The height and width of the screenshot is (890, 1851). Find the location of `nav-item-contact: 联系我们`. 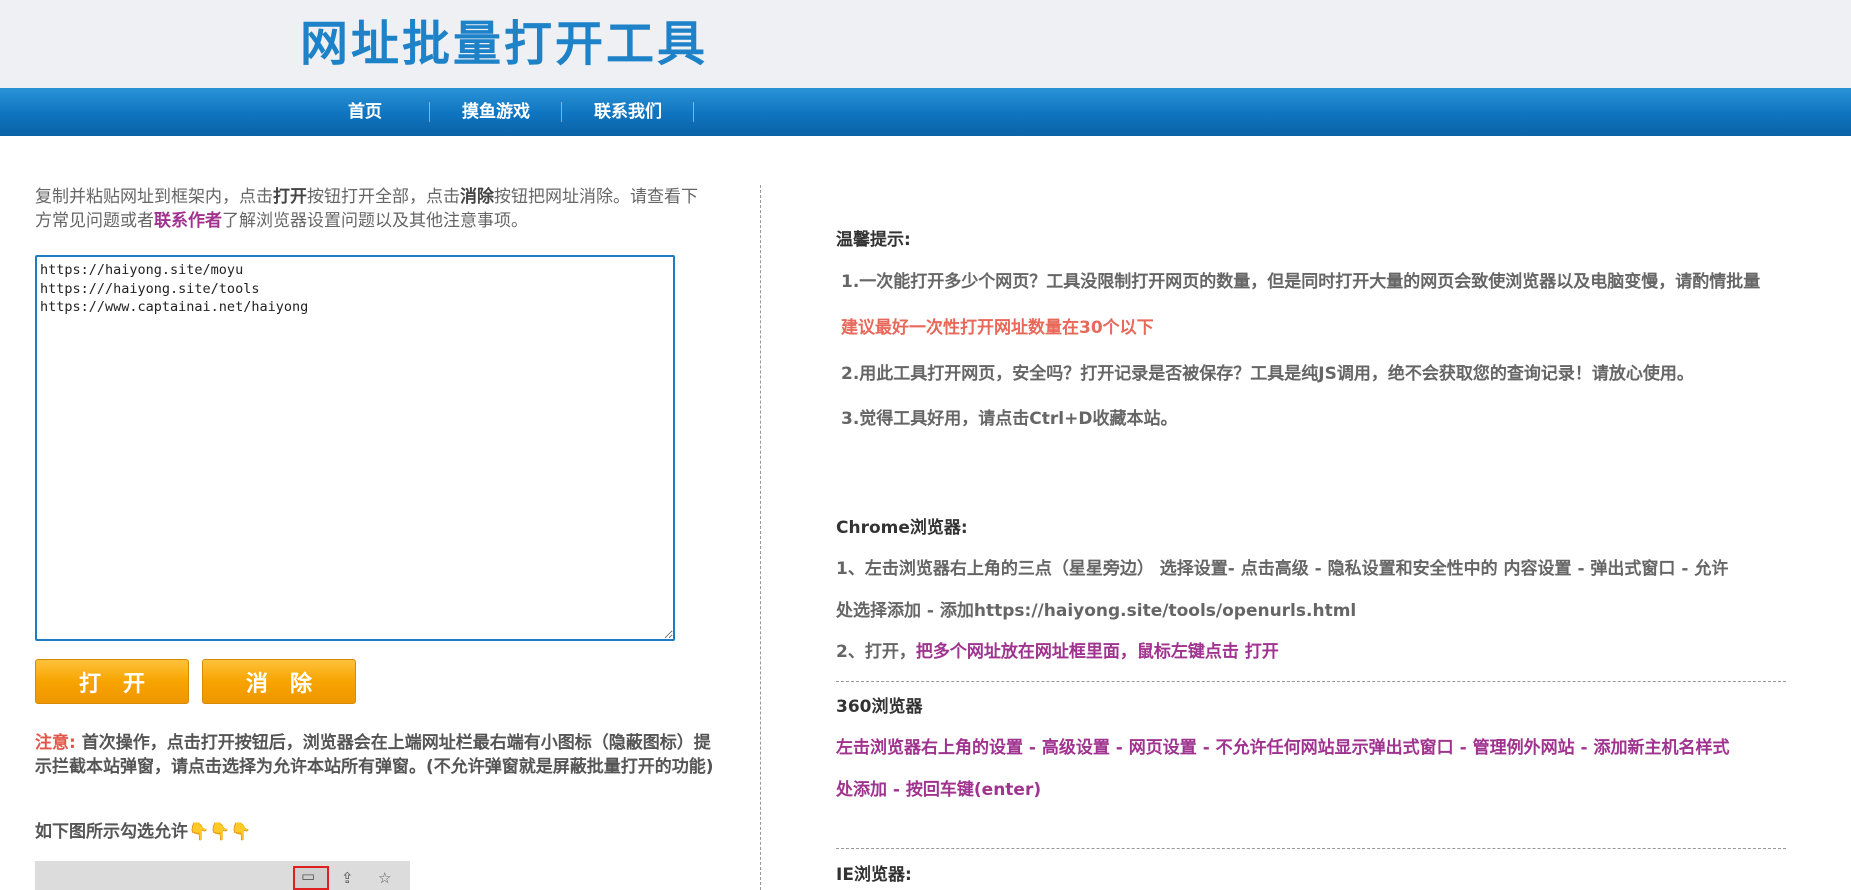

nav-item-contact: 联系我们 is located at coordinates (628, 112).